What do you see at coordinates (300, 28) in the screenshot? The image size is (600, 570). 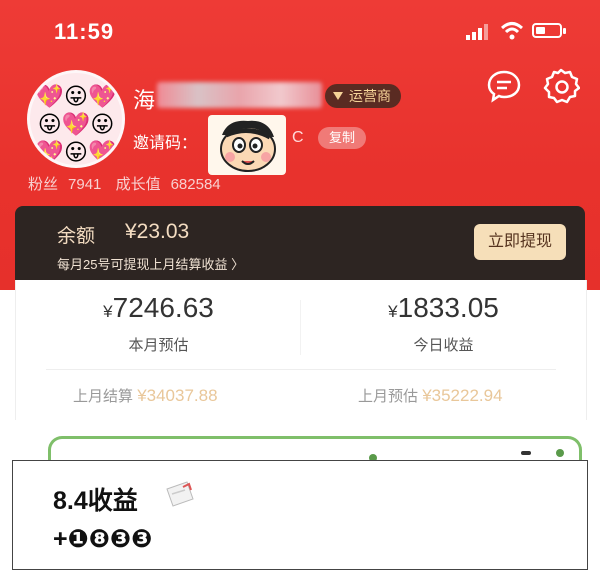 I see `status-bar: 11:59` at bounding box center [300, 28].